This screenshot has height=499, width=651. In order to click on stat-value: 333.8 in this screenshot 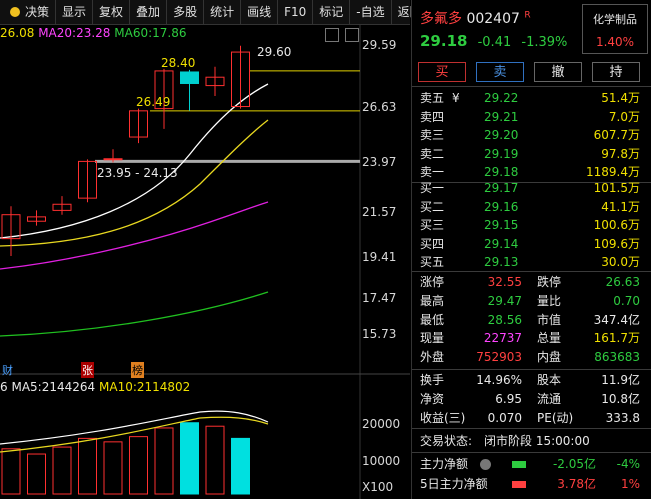, I will do `click(622, 417)`.